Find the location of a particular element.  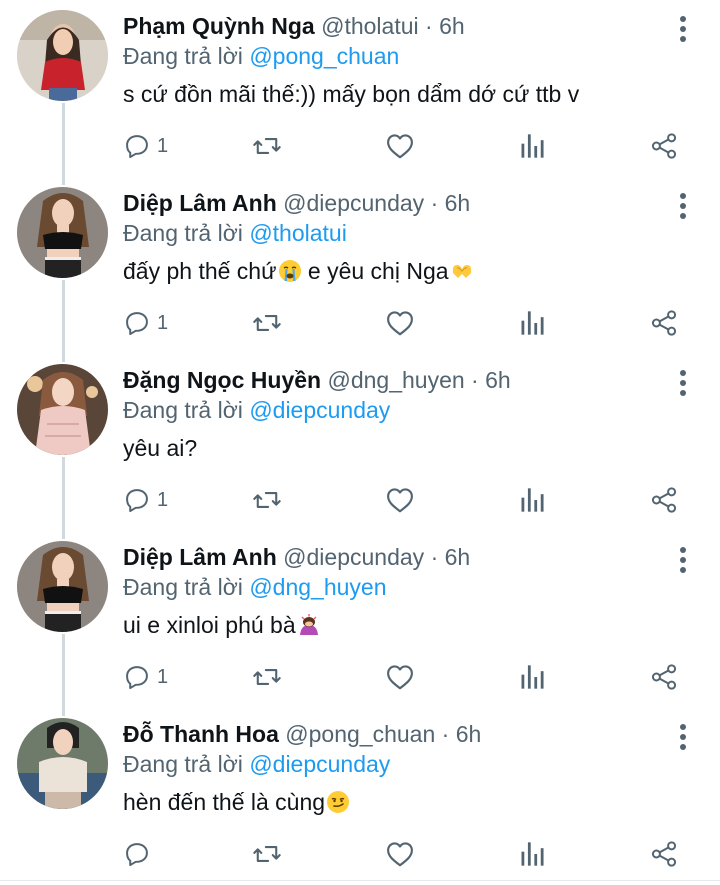

tweet-text-content: hèn đến thế là cùng is located at coordinates (224, 802).